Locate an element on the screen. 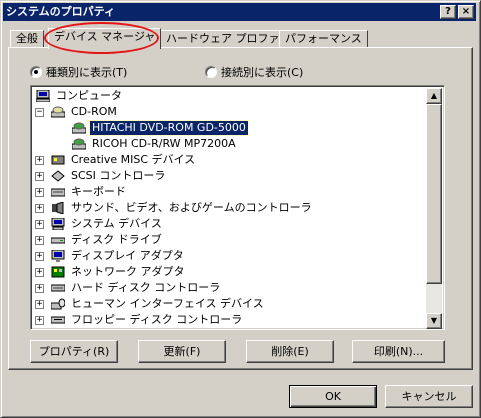  tree-node-keyboard: + キーボード is located at coordinates (81, 192).